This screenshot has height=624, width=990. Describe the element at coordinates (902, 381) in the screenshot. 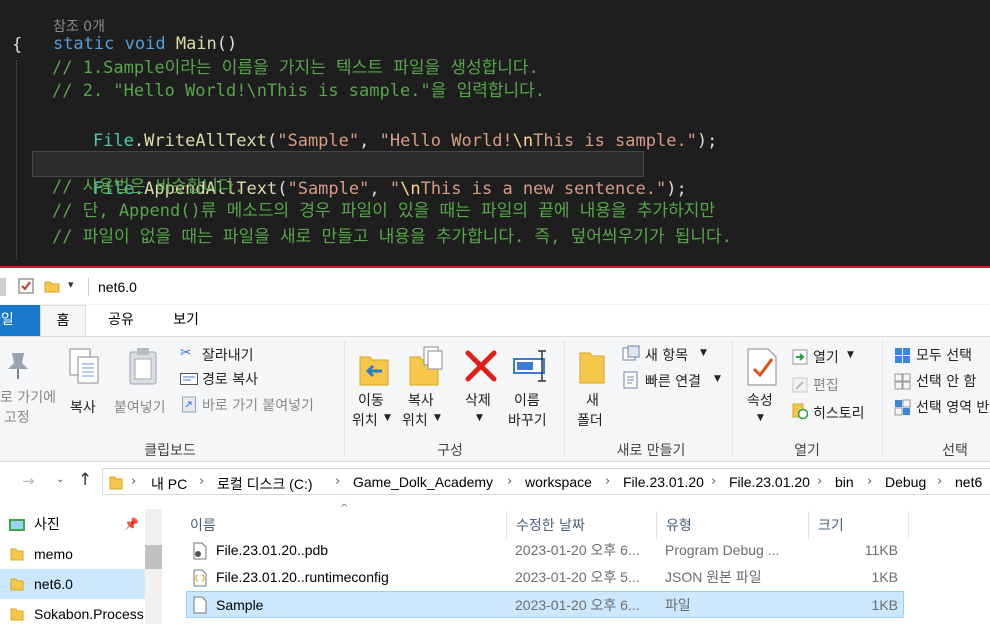

I see `select-none-icon` at that location.